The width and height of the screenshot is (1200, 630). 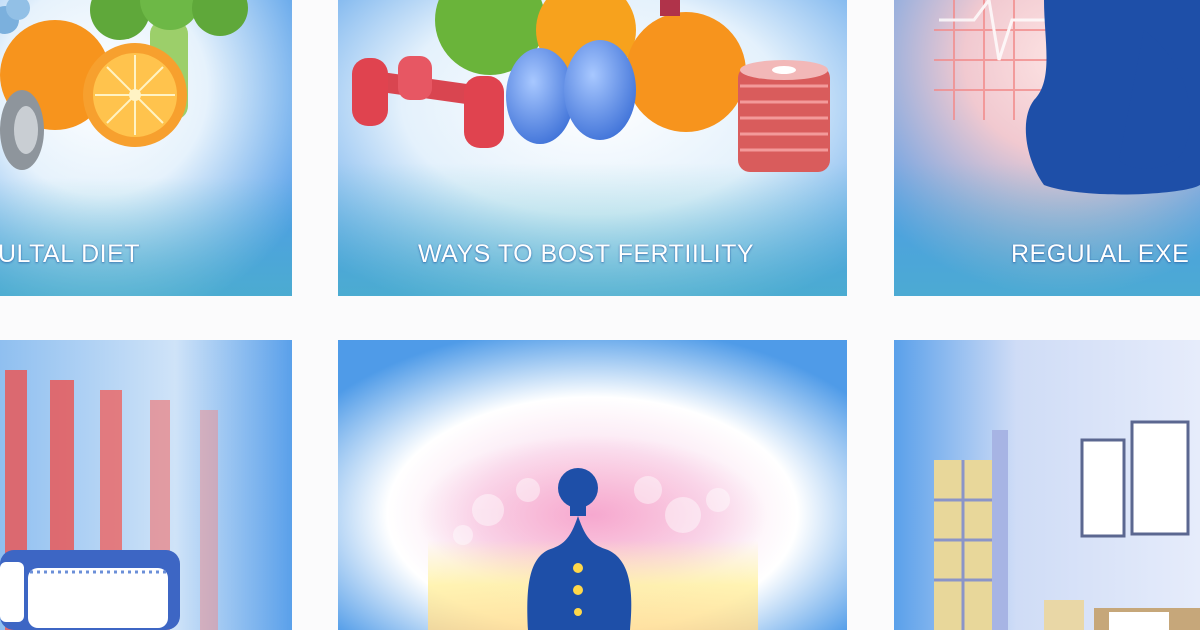 What do you see at coordinates (70, 254) in the screenshot?
I see `tile-caption: ULTAL DIET` at bounding box center [70, 254].